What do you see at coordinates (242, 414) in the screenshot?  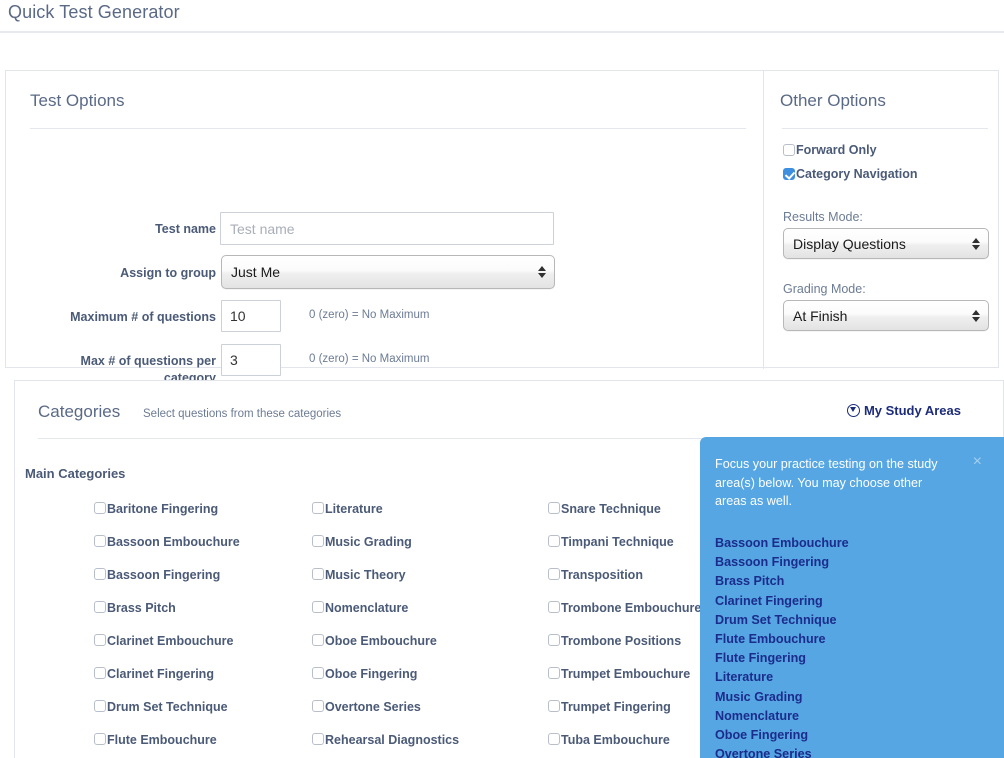 I see `categories-subtitle: Select questions from these categories` at bounding box center [242, 414].